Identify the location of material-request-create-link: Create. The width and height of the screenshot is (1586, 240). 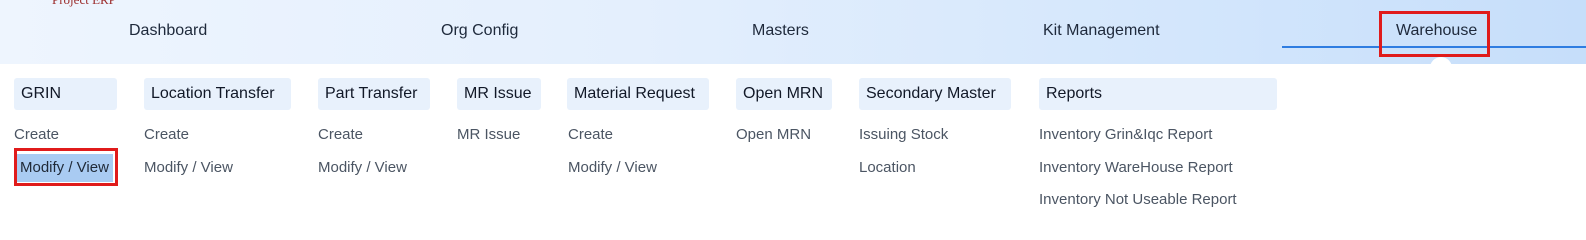
(590, 134).